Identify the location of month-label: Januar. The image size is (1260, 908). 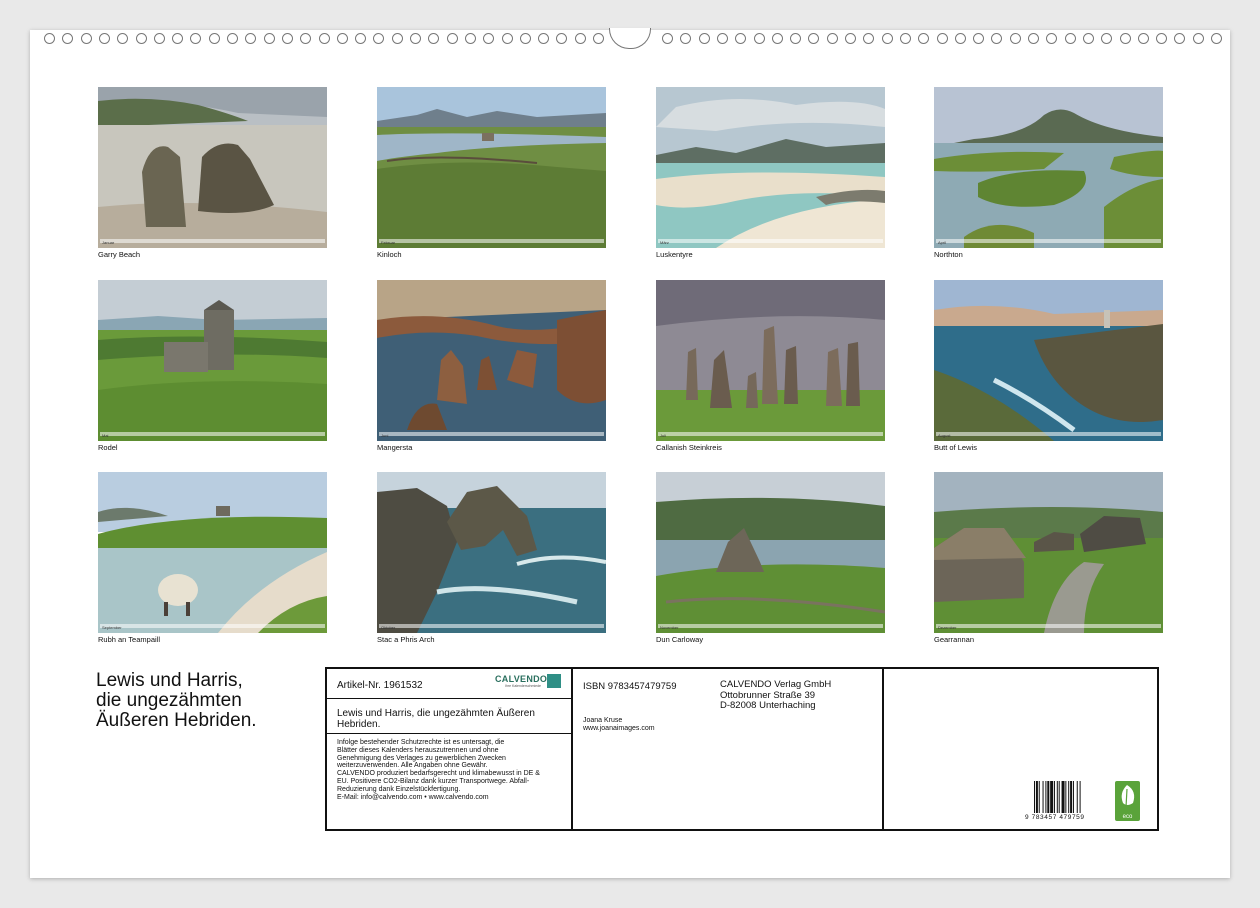
(108, 242).